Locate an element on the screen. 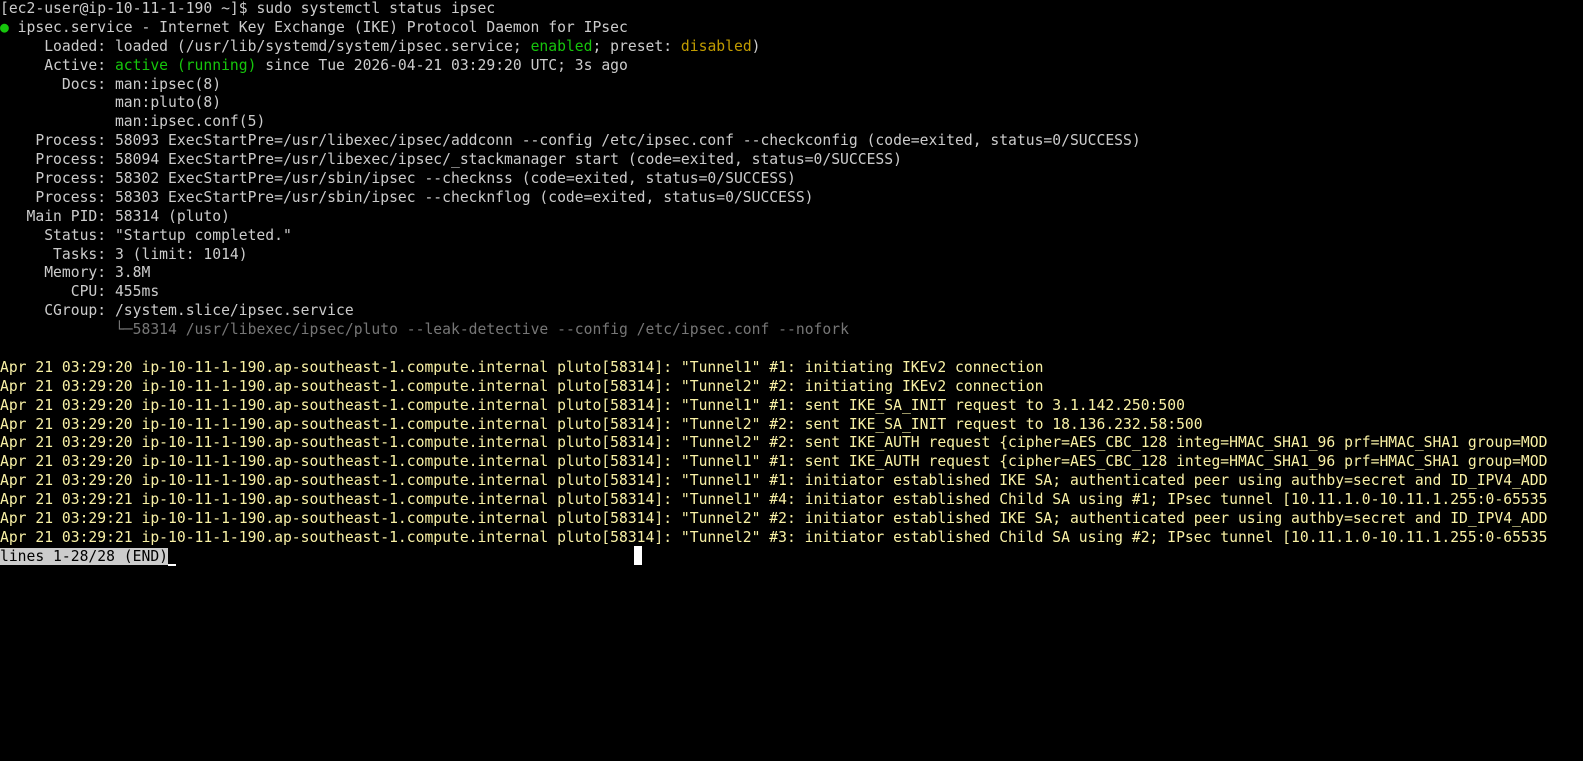 The height and width of the screenshot is (761, 1583). docs-line: Docs: man:ipsec(8) is located at coordinates (791, 85).